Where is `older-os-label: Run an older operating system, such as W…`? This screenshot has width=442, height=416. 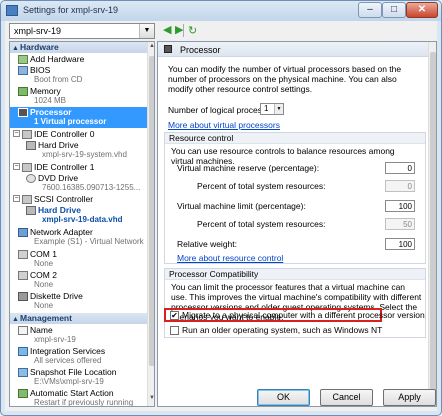
older-os-label: Run an older operating system, such as W… is located at coordinates (282, 330).